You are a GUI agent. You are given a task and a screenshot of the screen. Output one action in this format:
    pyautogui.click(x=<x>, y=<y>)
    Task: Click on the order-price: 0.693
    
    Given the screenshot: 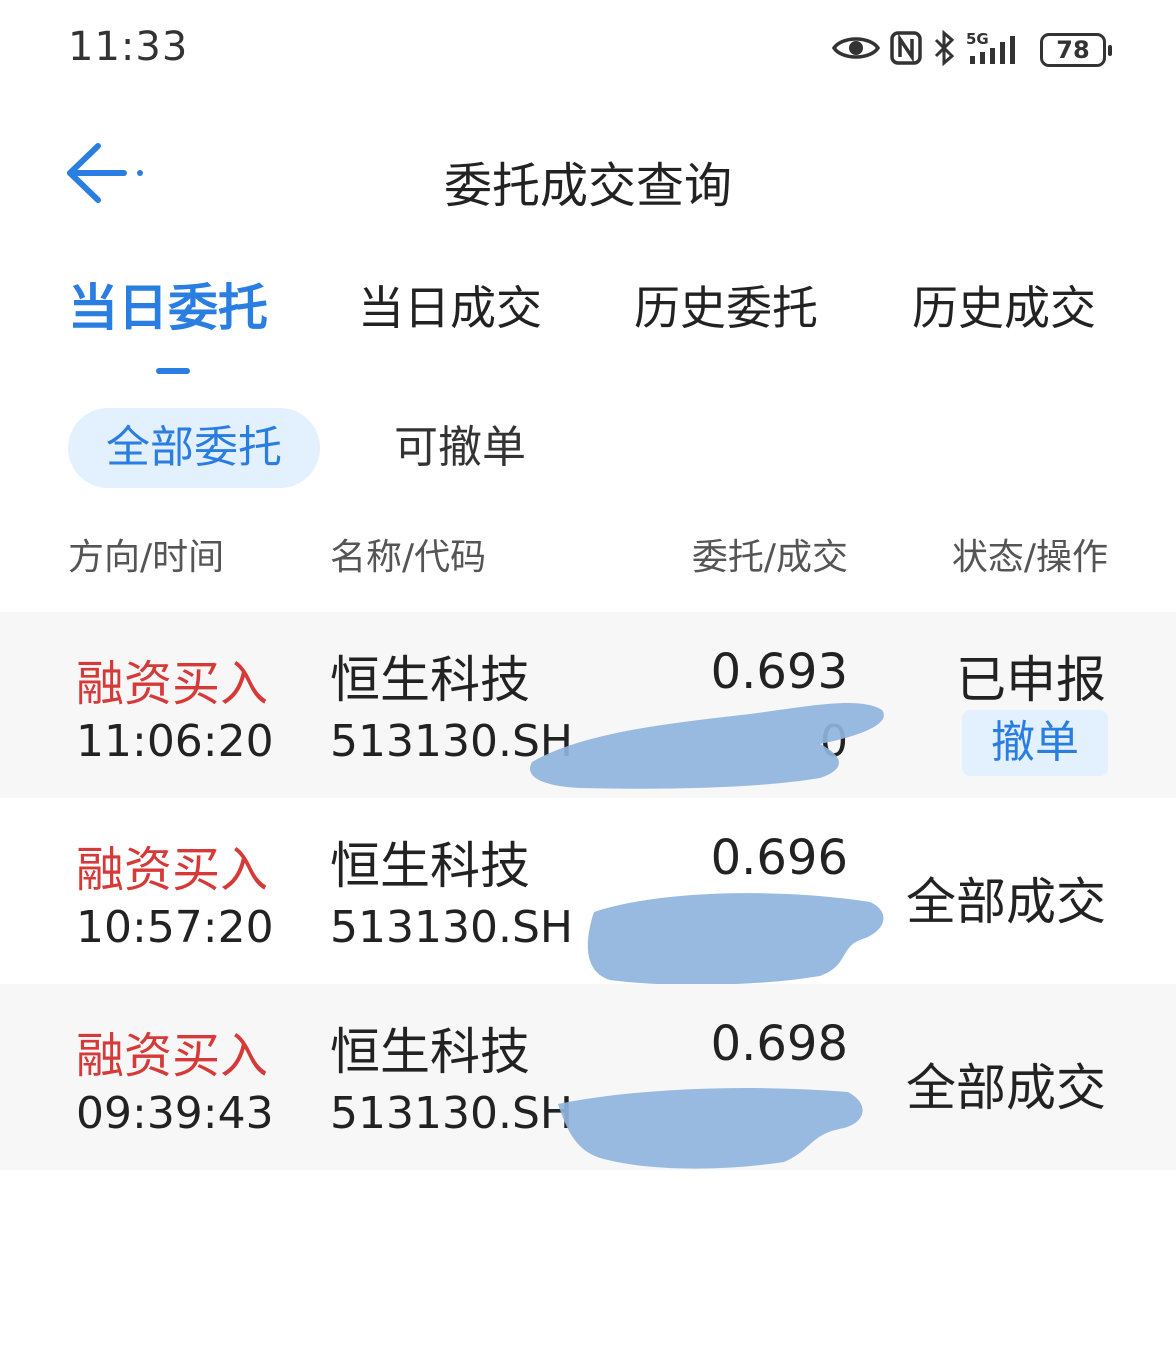 What is the action you would take?
    pyautogui.click(x=779, y=672)
    